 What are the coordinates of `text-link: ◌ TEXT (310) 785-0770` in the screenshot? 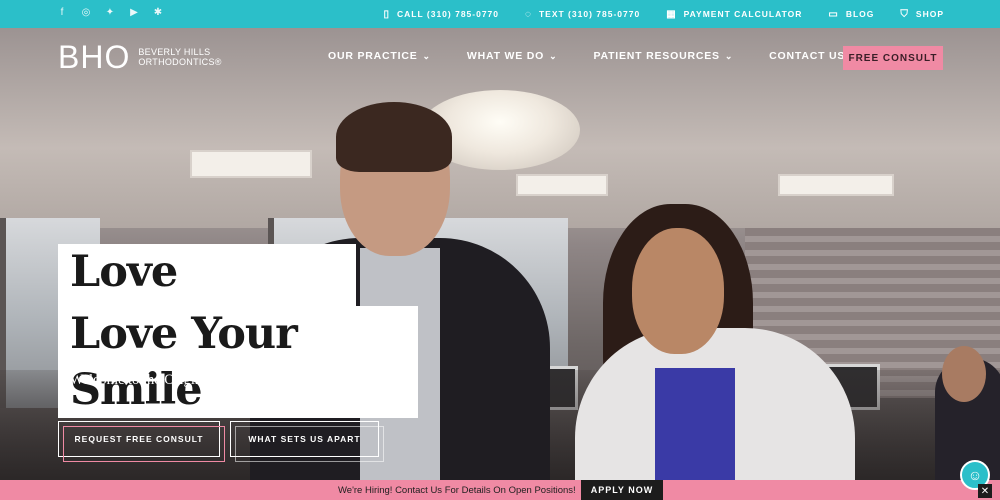 It's located at (582, 14).